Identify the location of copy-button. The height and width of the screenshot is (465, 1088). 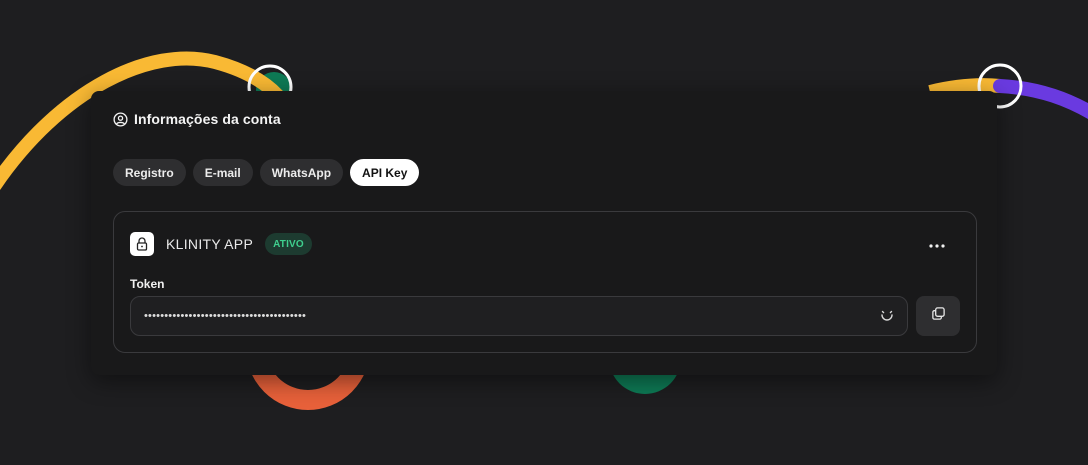
(938, 316).